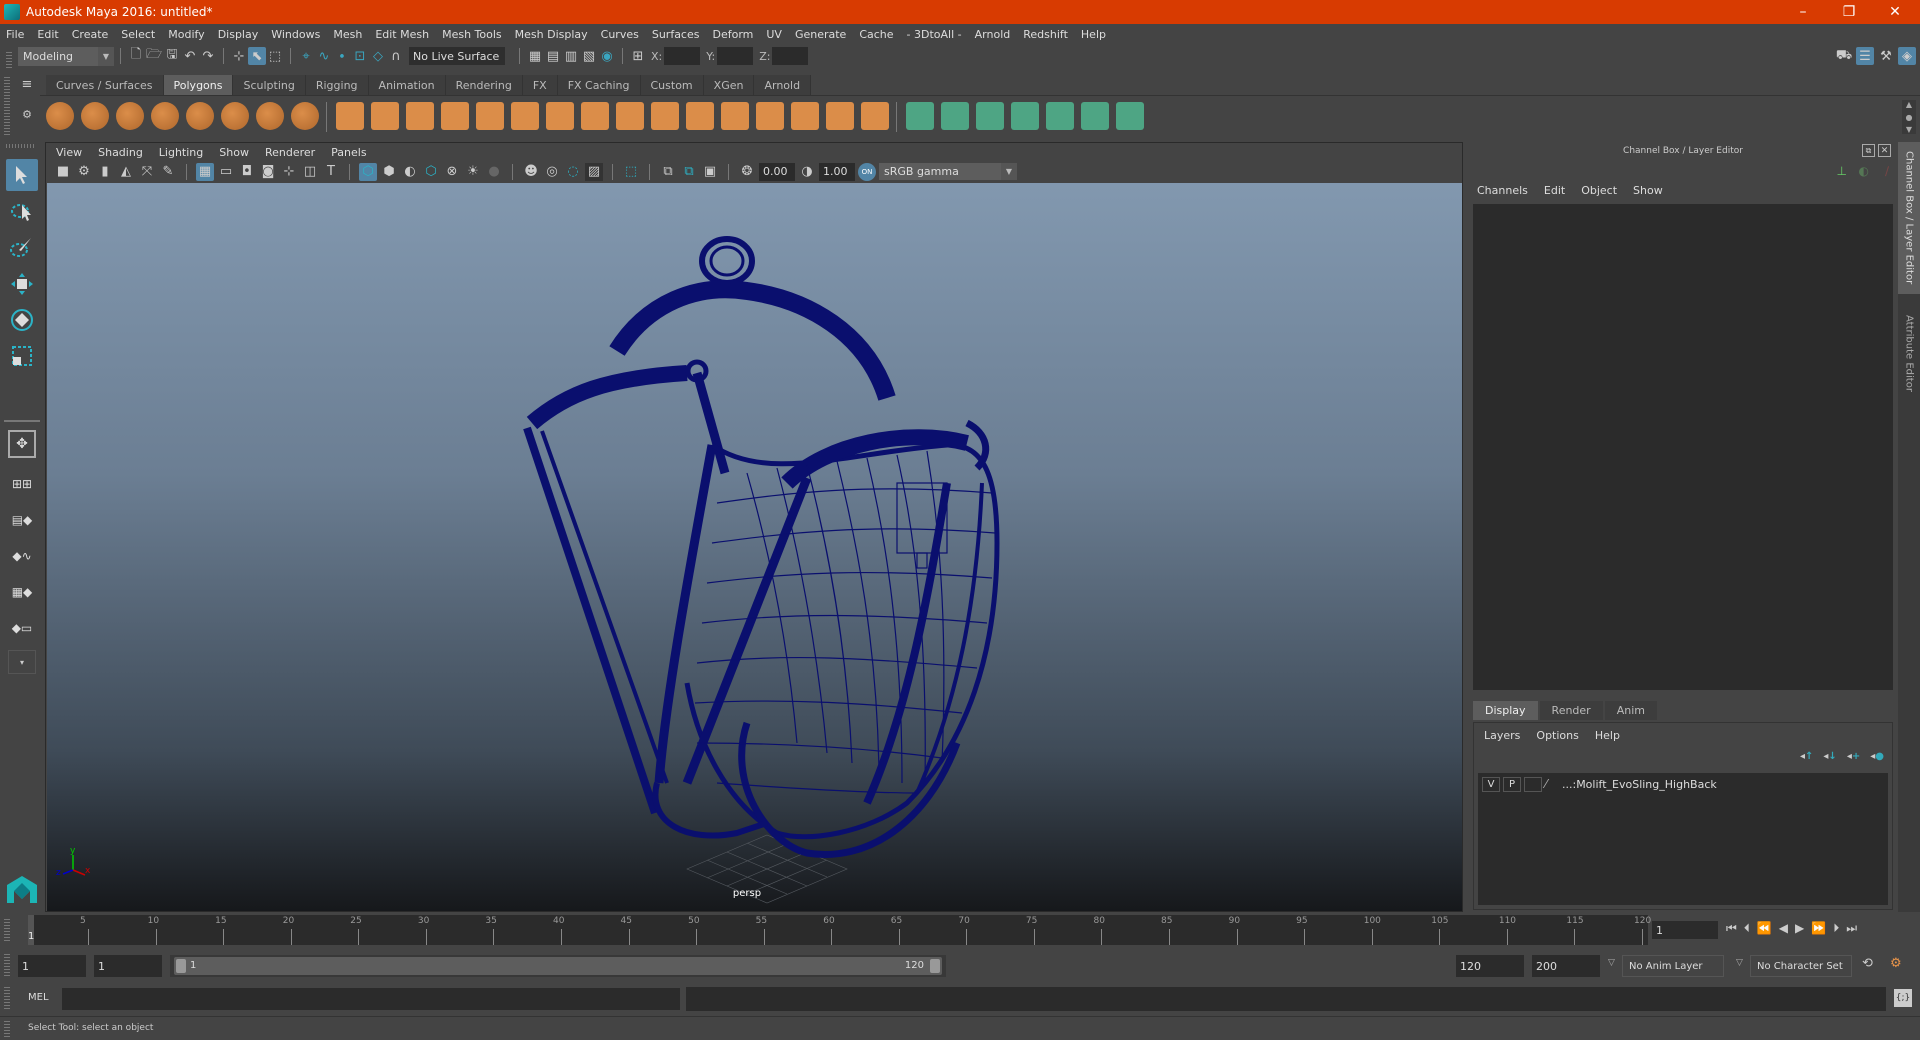 The width and height of the screenshot is (1920, 1040). Describe the element at coordinates (876, 34) in the screenshot. I see `menu-cache: Cache` at that location.